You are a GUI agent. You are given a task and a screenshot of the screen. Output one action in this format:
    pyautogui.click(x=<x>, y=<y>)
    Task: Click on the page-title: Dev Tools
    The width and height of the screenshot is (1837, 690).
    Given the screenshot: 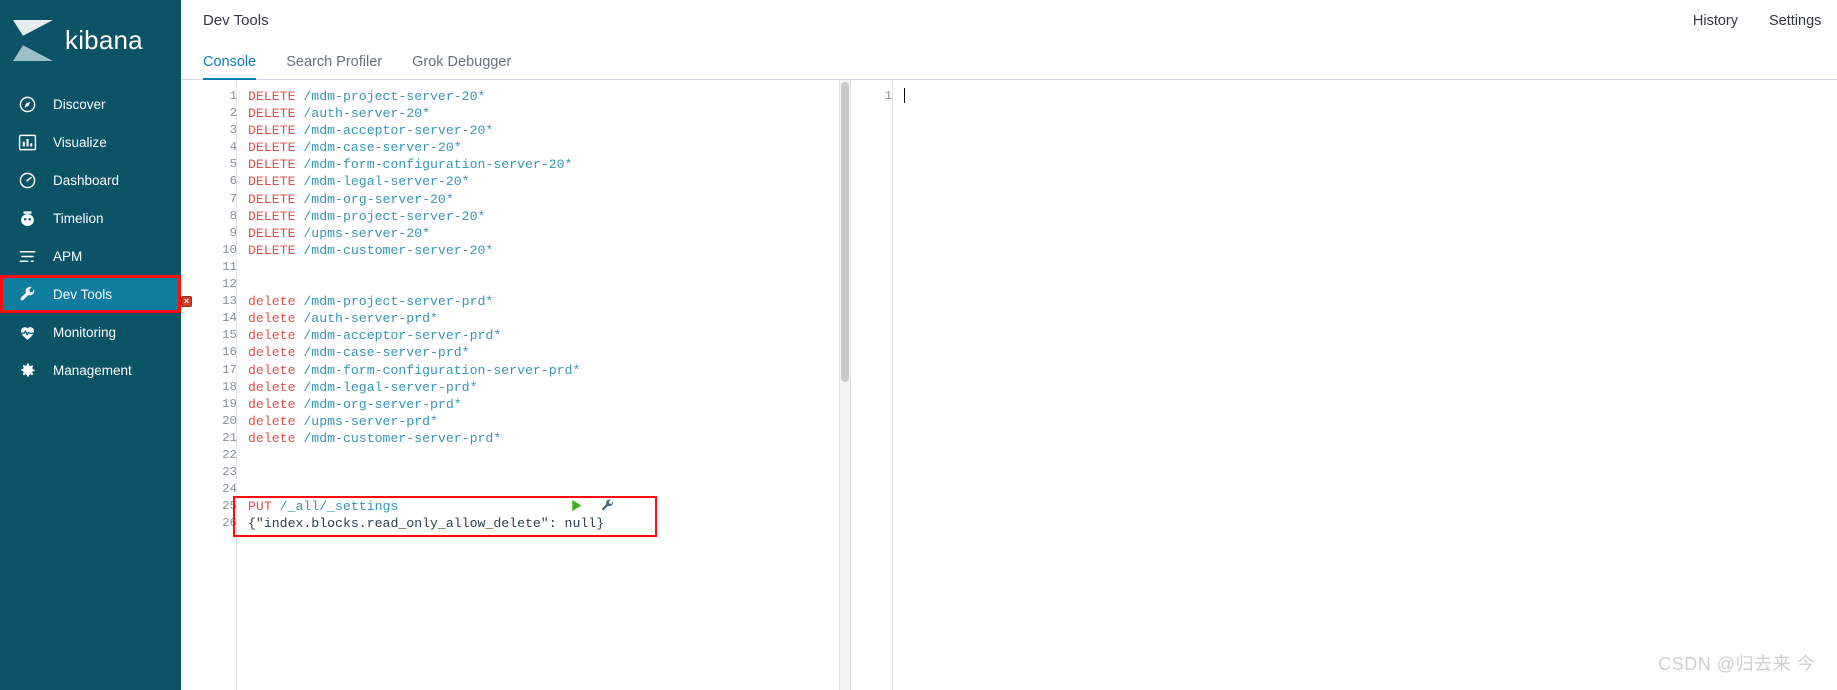 What is the action you would take?
    pyautogui.click(x=236, y=20)
    